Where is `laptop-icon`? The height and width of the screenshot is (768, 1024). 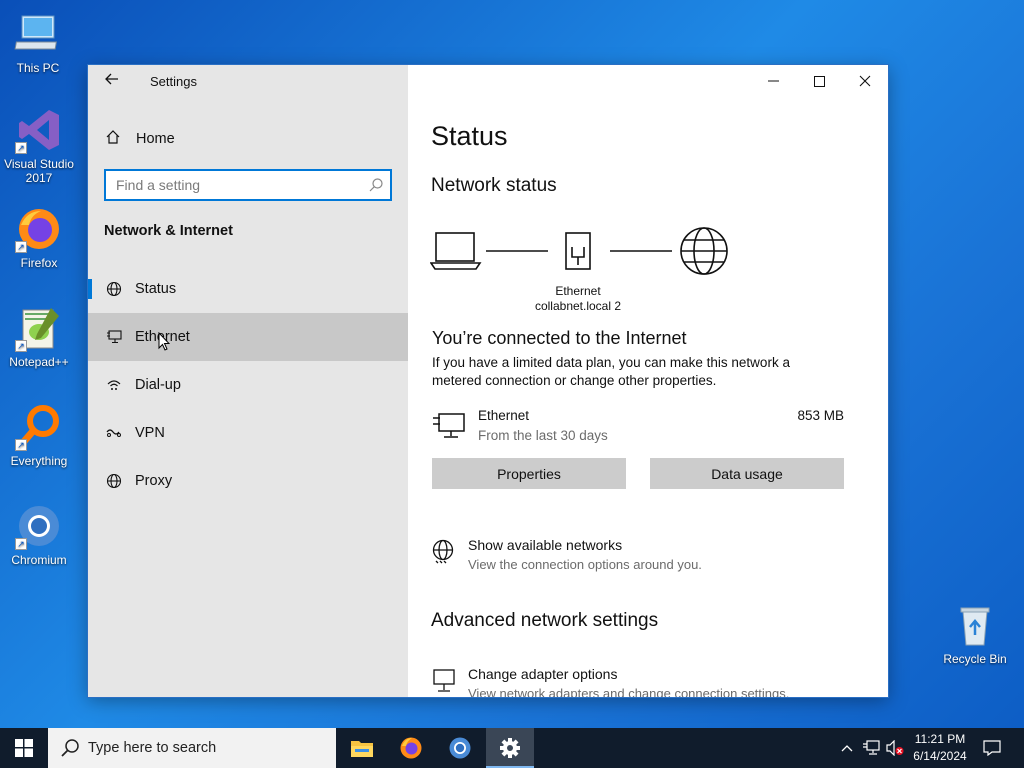 laptop-icon is located at coordinates (455, 251).